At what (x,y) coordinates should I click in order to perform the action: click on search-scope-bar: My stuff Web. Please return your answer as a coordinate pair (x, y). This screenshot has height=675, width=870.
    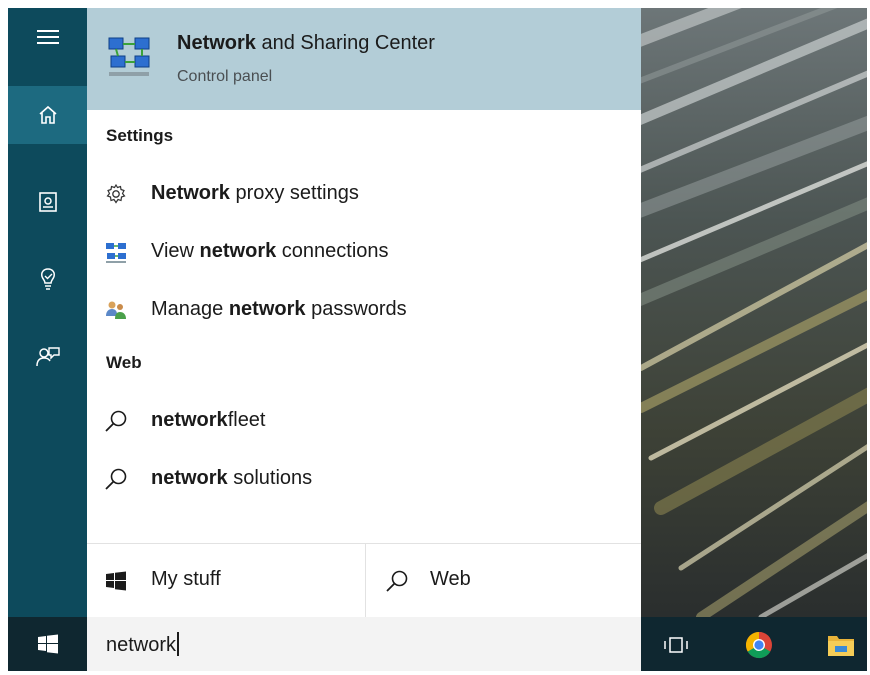
    Looking at the image, I should click on (364, 580).